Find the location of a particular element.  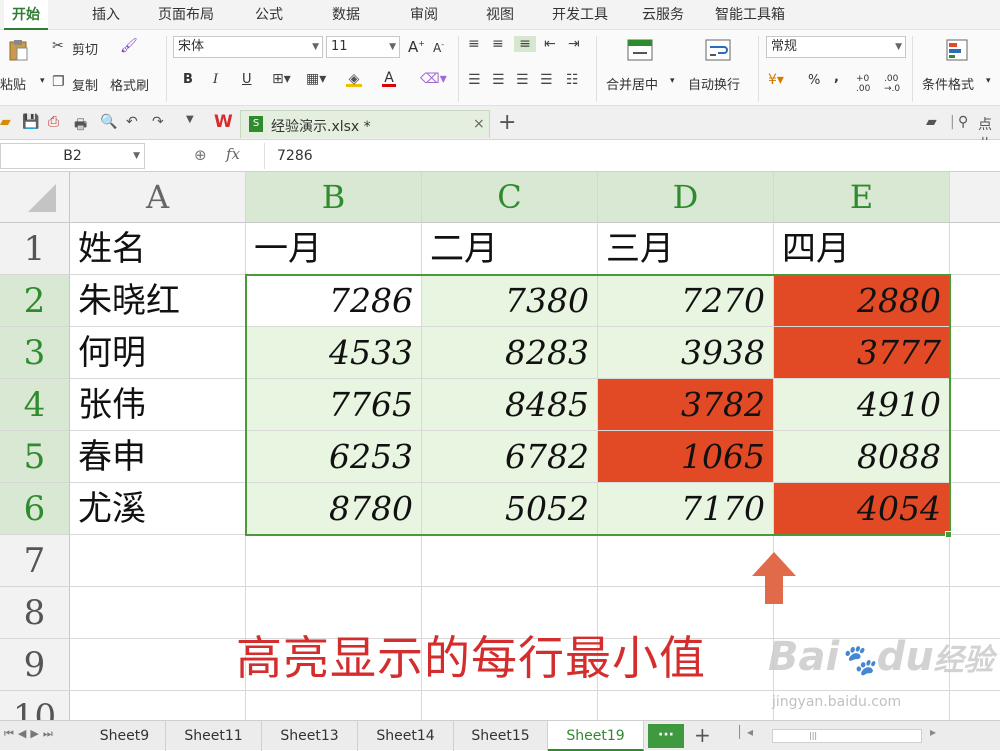

align-right-icon: ☰ is located at coordinates (522, 80).